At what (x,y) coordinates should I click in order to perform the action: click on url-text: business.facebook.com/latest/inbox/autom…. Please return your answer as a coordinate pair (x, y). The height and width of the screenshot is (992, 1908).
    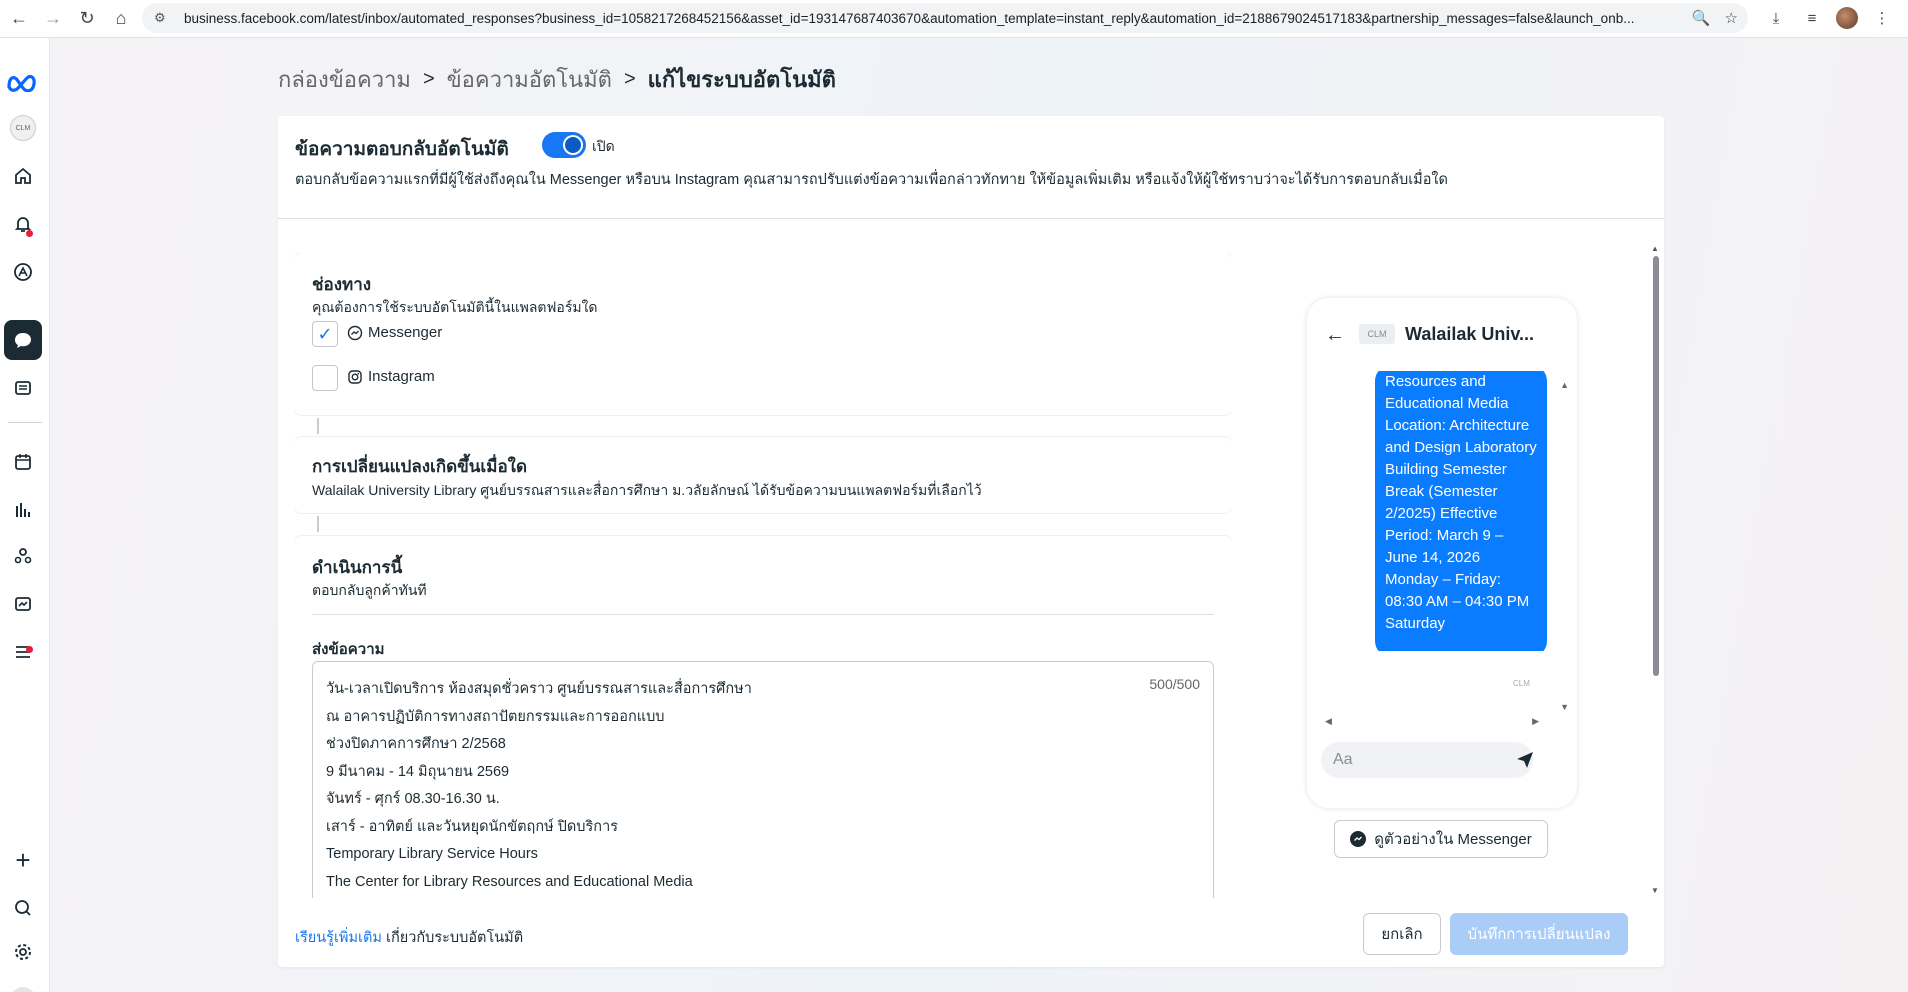
    Looking at the image, I should click on (909, 18).